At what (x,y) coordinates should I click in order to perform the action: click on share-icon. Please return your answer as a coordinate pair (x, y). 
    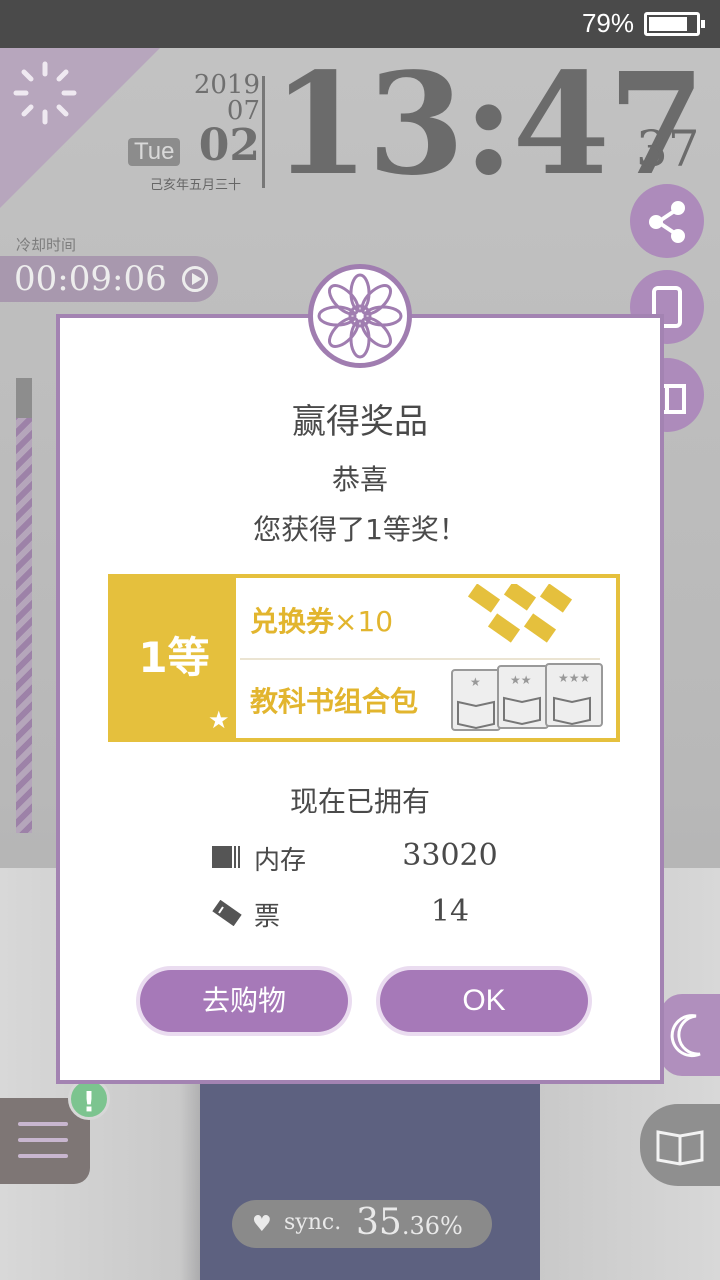
    Looking at the image, I should click on (667, 222).